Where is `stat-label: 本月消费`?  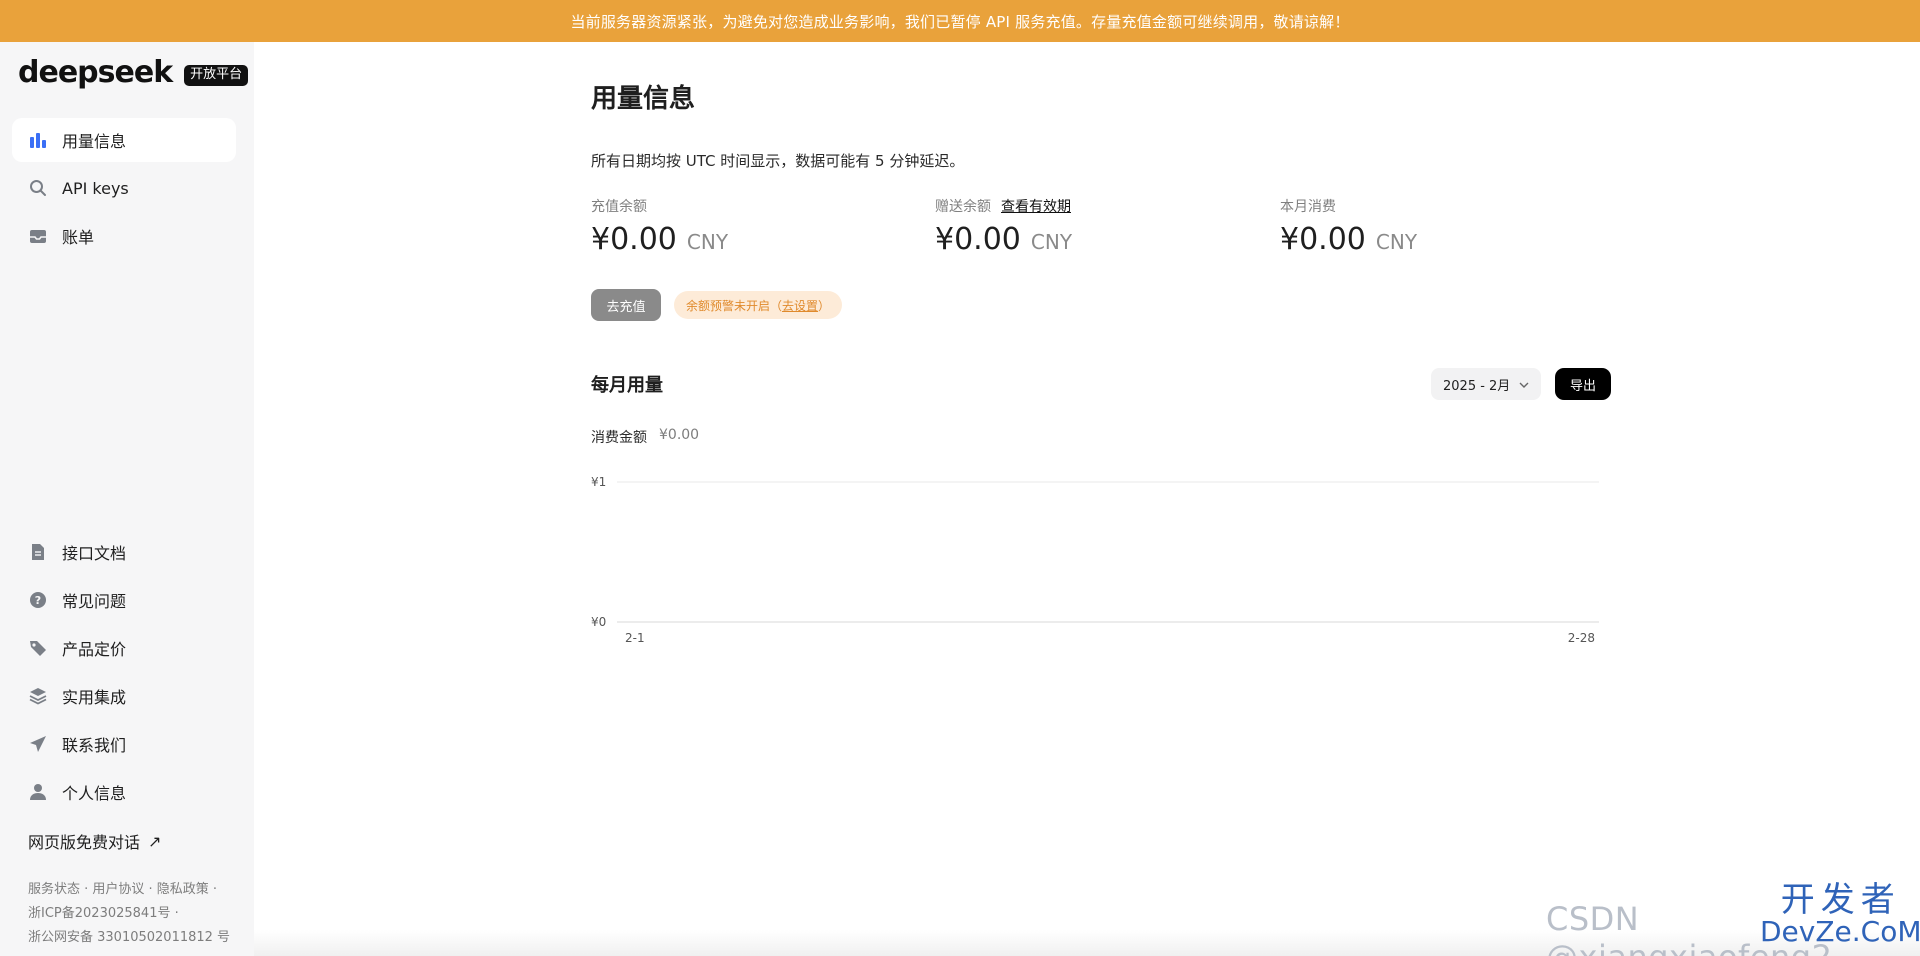 stat-label: 本月消费 is located at coordinates (1308, 207).